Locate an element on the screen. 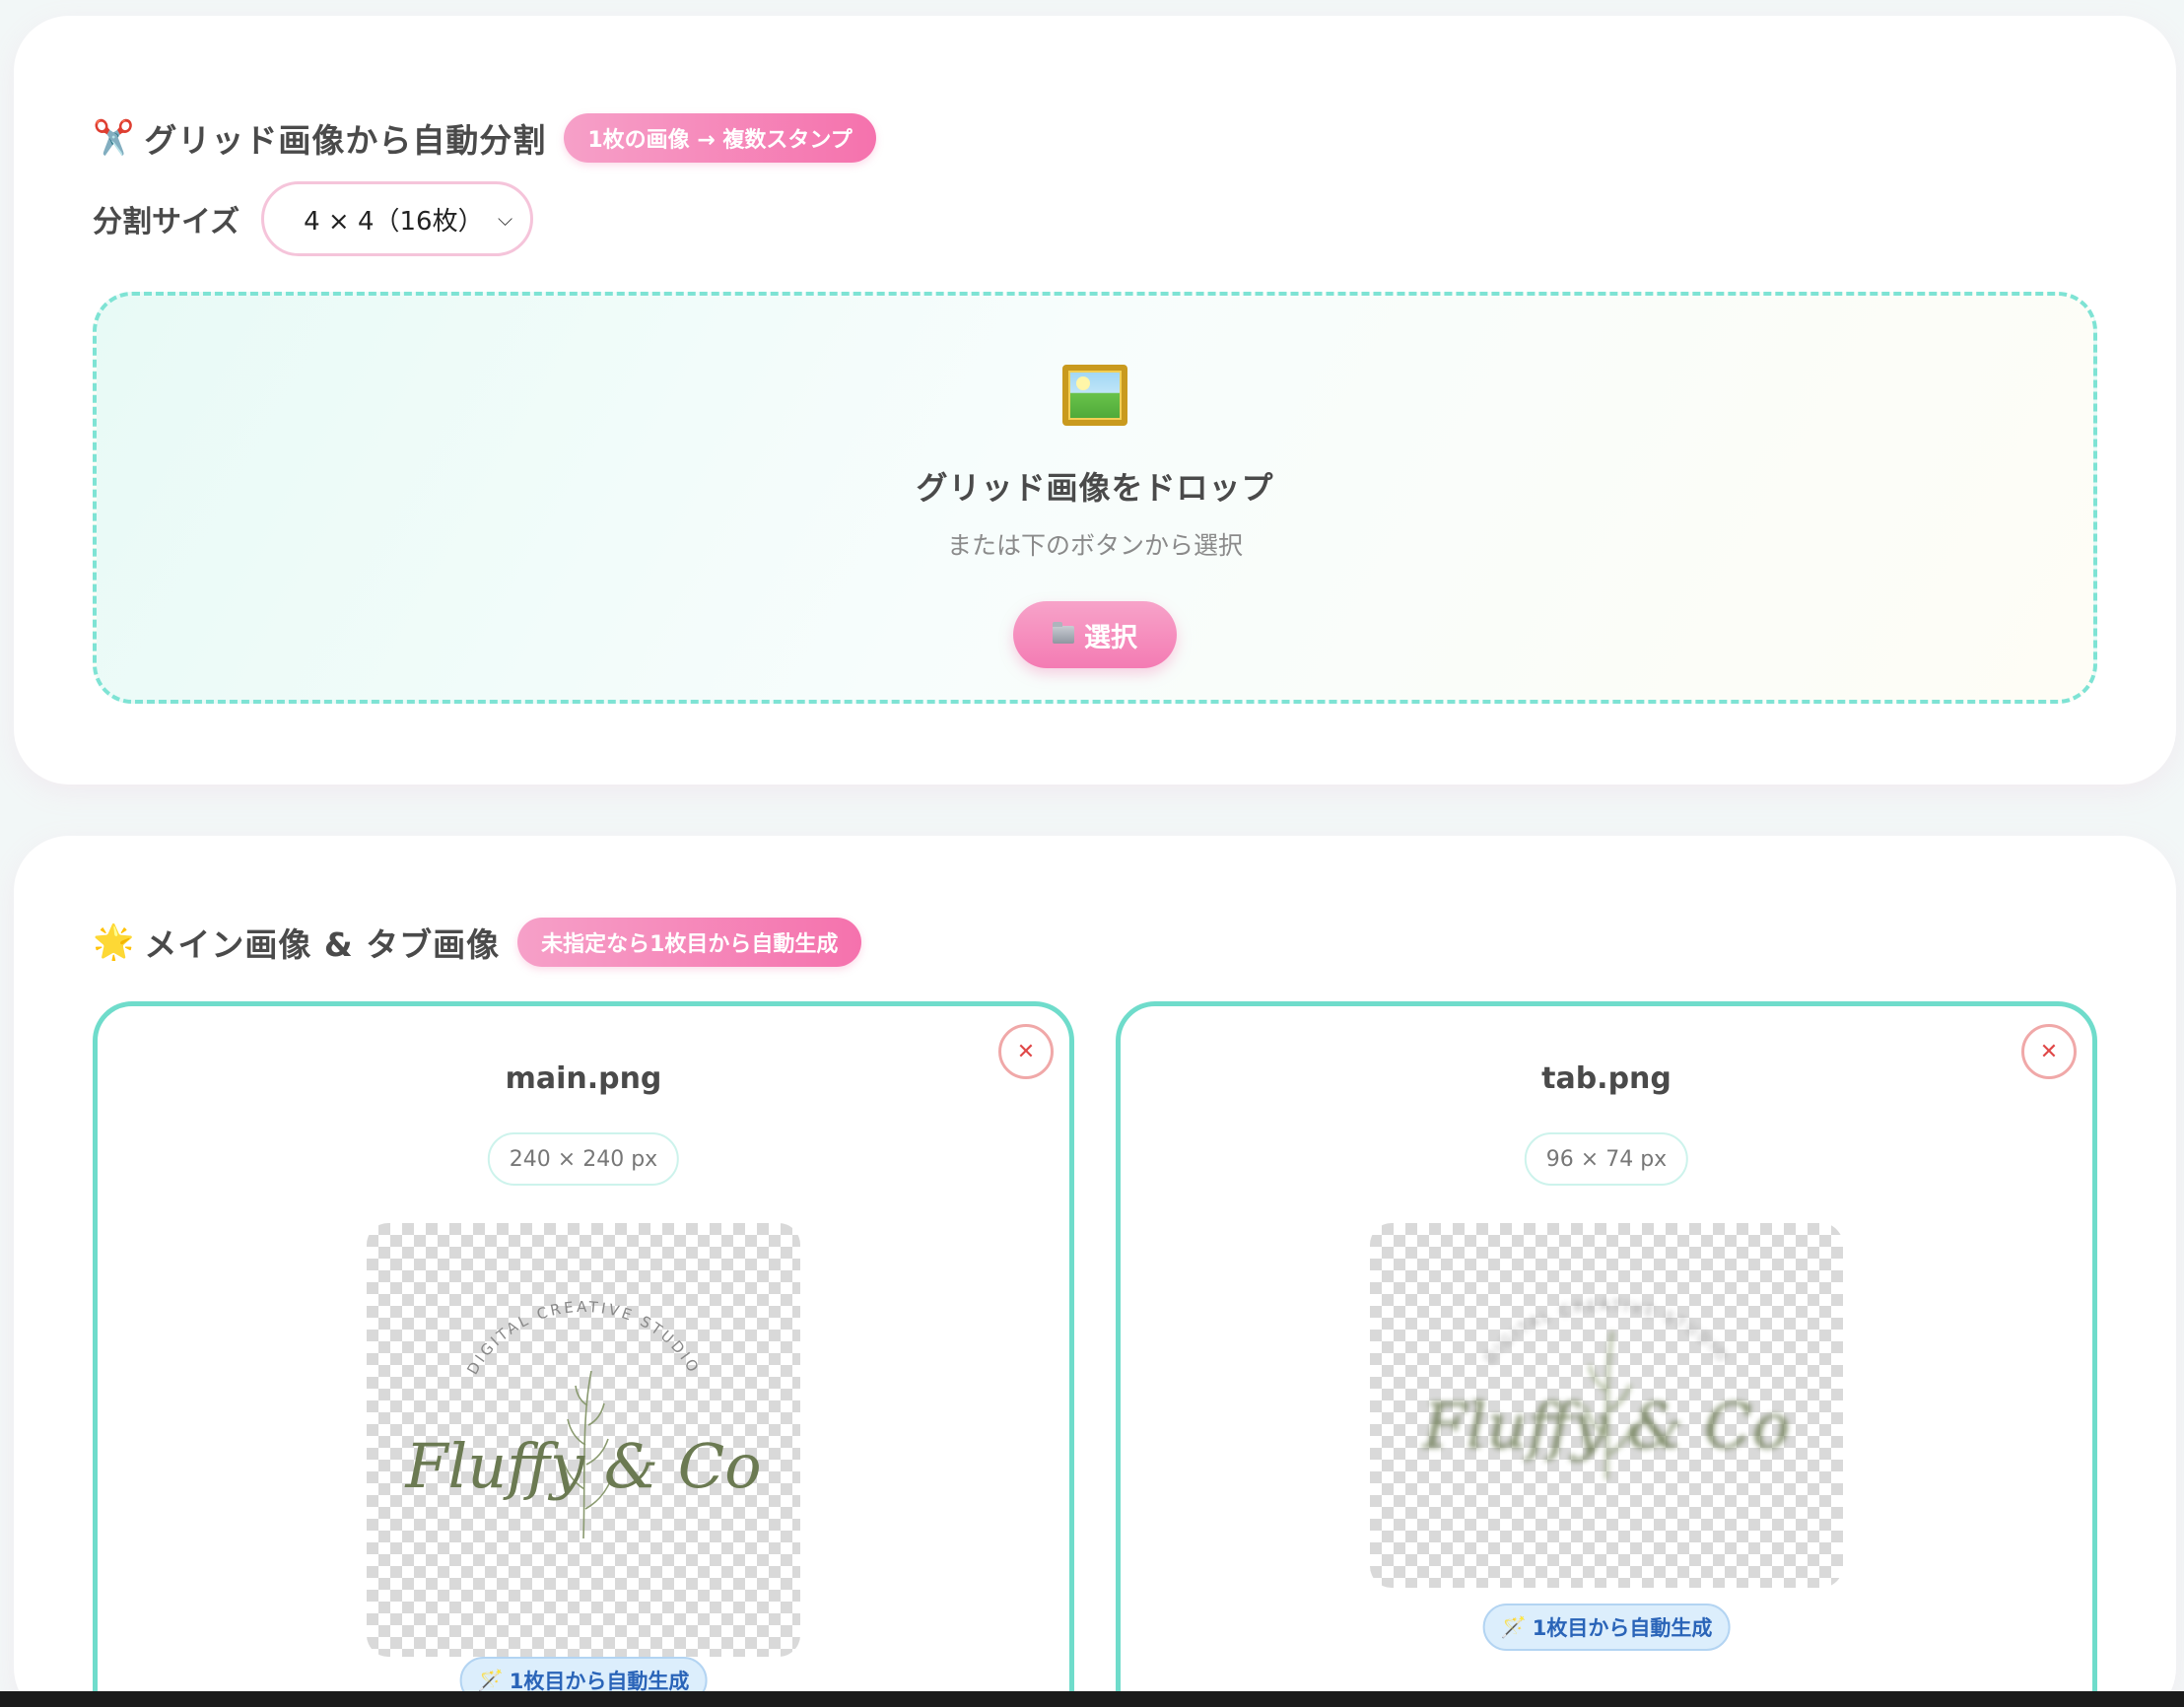  tab-logo-image: DIGITAL CREATIVE STUDIO Fluffy & Co is located at coordinates (1606, 1388).